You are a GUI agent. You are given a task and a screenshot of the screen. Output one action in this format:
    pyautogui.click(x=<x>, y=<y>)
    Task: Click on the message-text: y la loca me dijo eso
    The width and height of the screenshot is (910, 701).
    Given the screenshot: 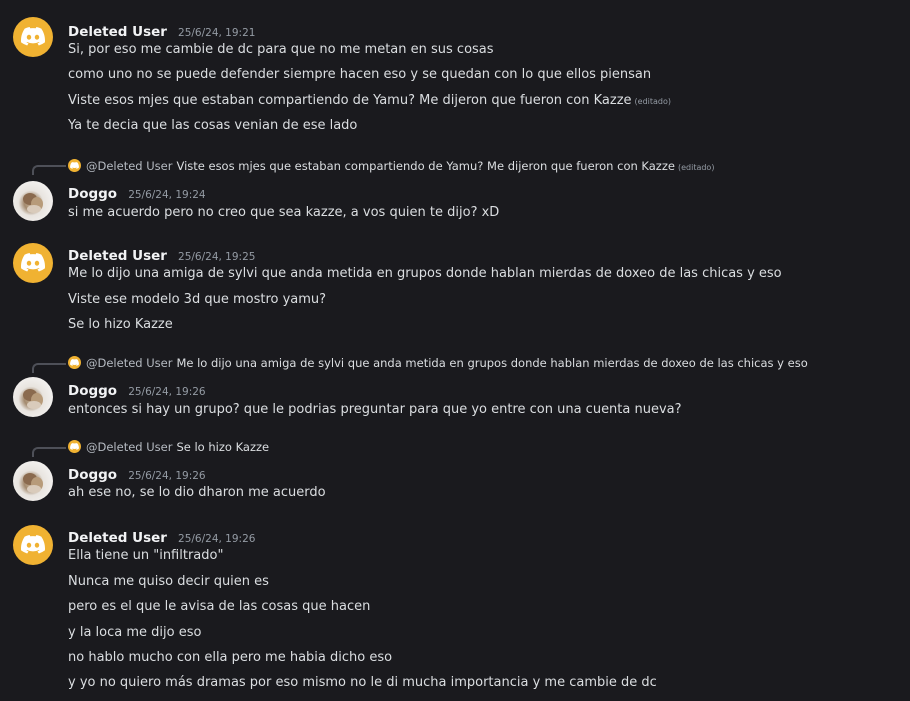 What is the action you would take?
    pyautogui.click(x=135, y=632)
    